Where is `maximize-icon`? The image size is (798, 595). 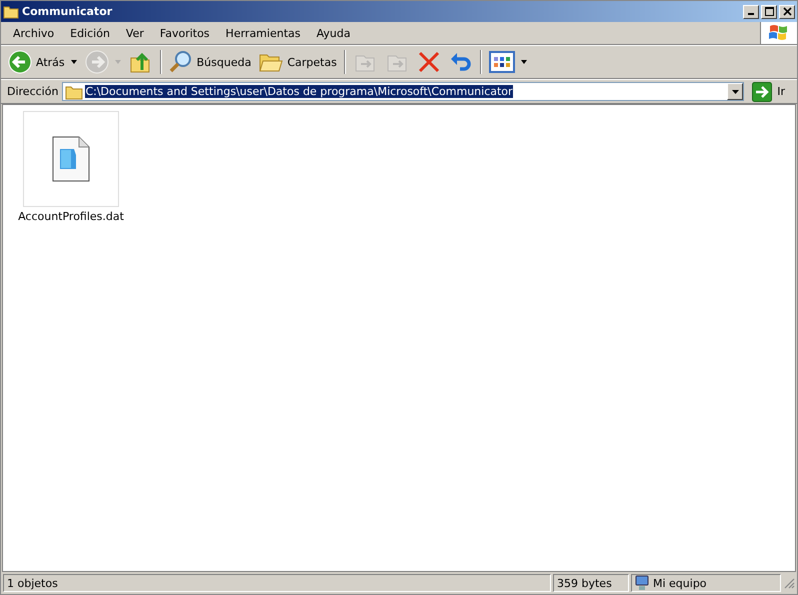
maximize-icon is located at coordinates (769, 11).